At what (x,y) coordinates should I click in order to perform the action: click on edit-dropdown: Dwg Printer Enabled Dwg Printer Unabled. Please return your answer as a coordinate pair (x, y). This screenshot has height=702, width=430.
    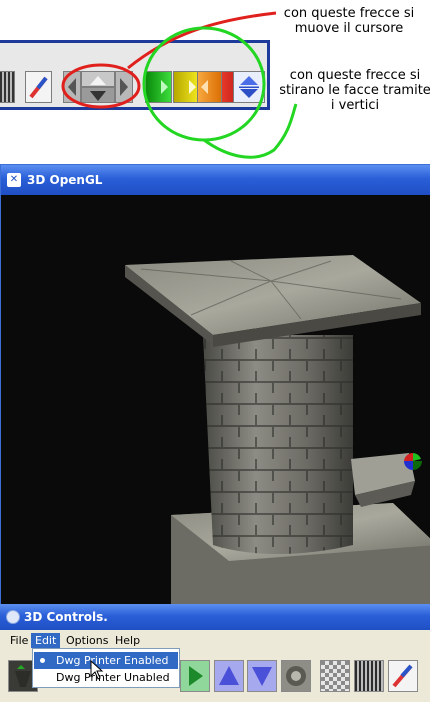
    Looking at the image, I should click on (106, 668).